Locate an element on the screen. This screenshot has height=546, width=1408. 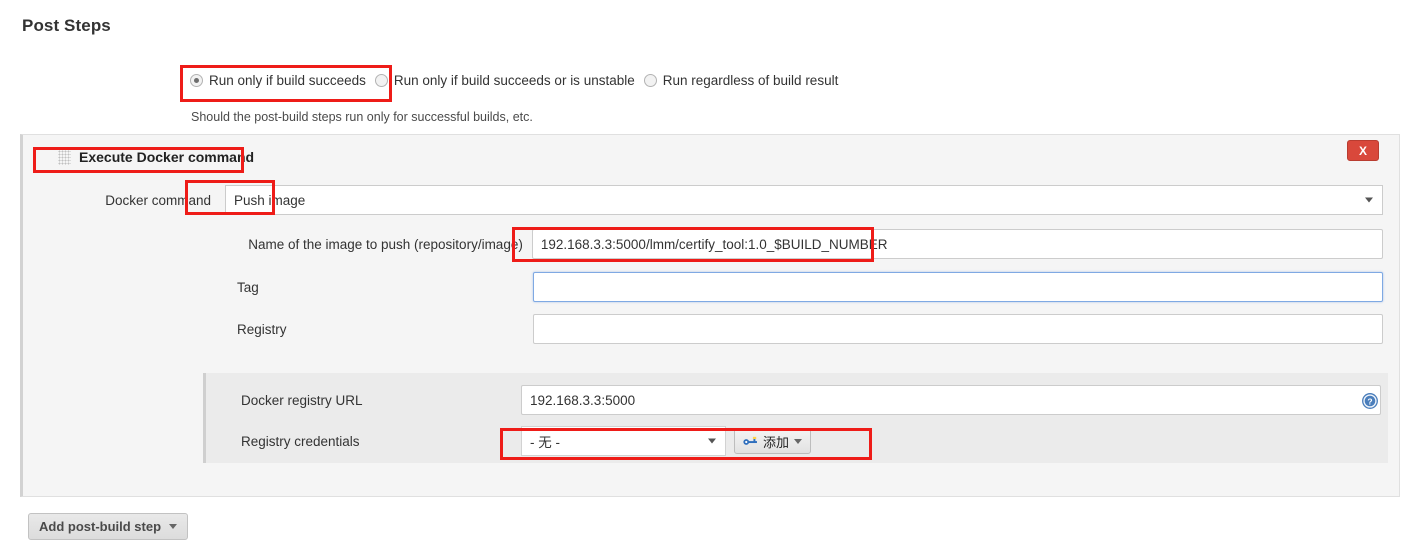
registry-row: Registry is located at coordinates (710, 329).